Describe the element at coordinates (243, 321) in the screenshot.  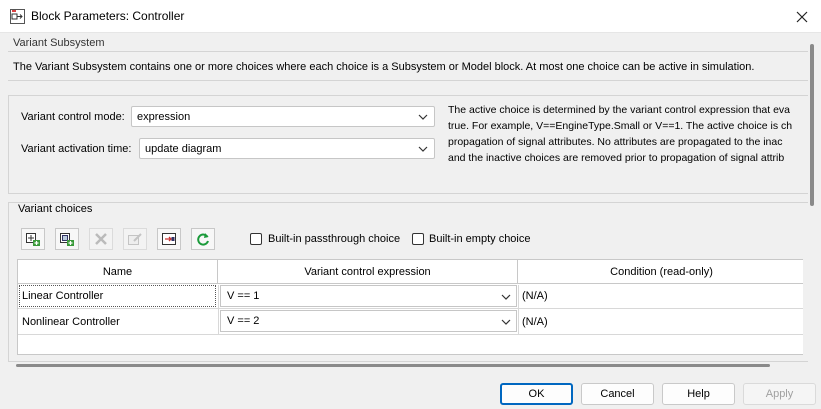
I see `expression-value: V == 2` at that location.